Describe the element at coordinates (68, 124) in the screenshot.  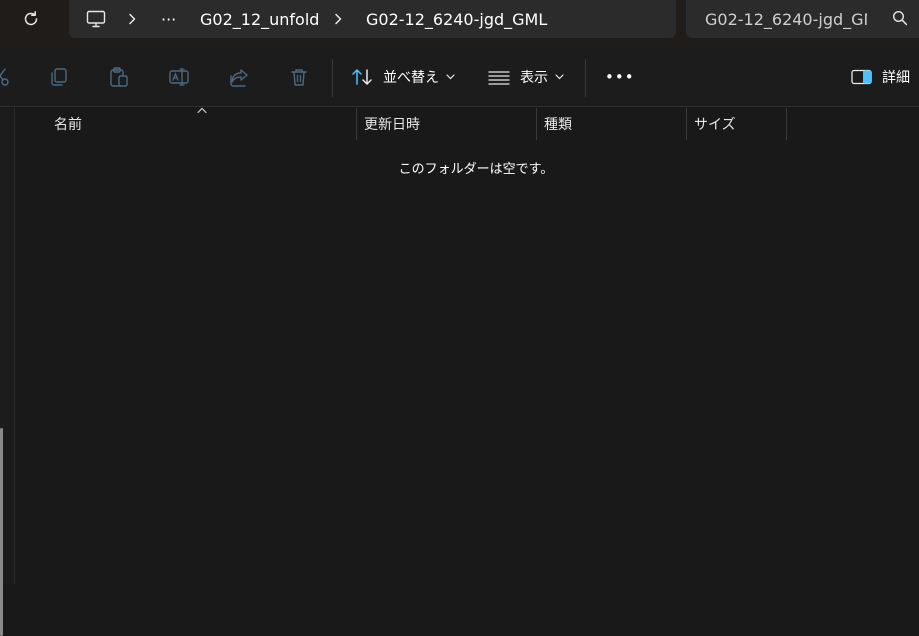
I see `column-header-name: 名前` at that location.